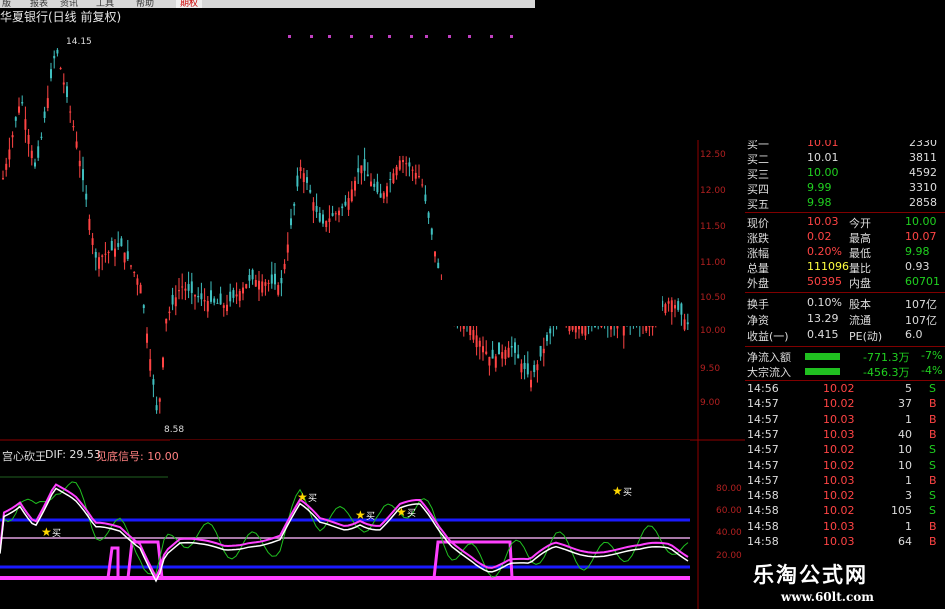 The image size is (945, 609). Describe the element at coordinates (189, 4) in the screenshot. I see `menu-item-active: 期权` at that location.